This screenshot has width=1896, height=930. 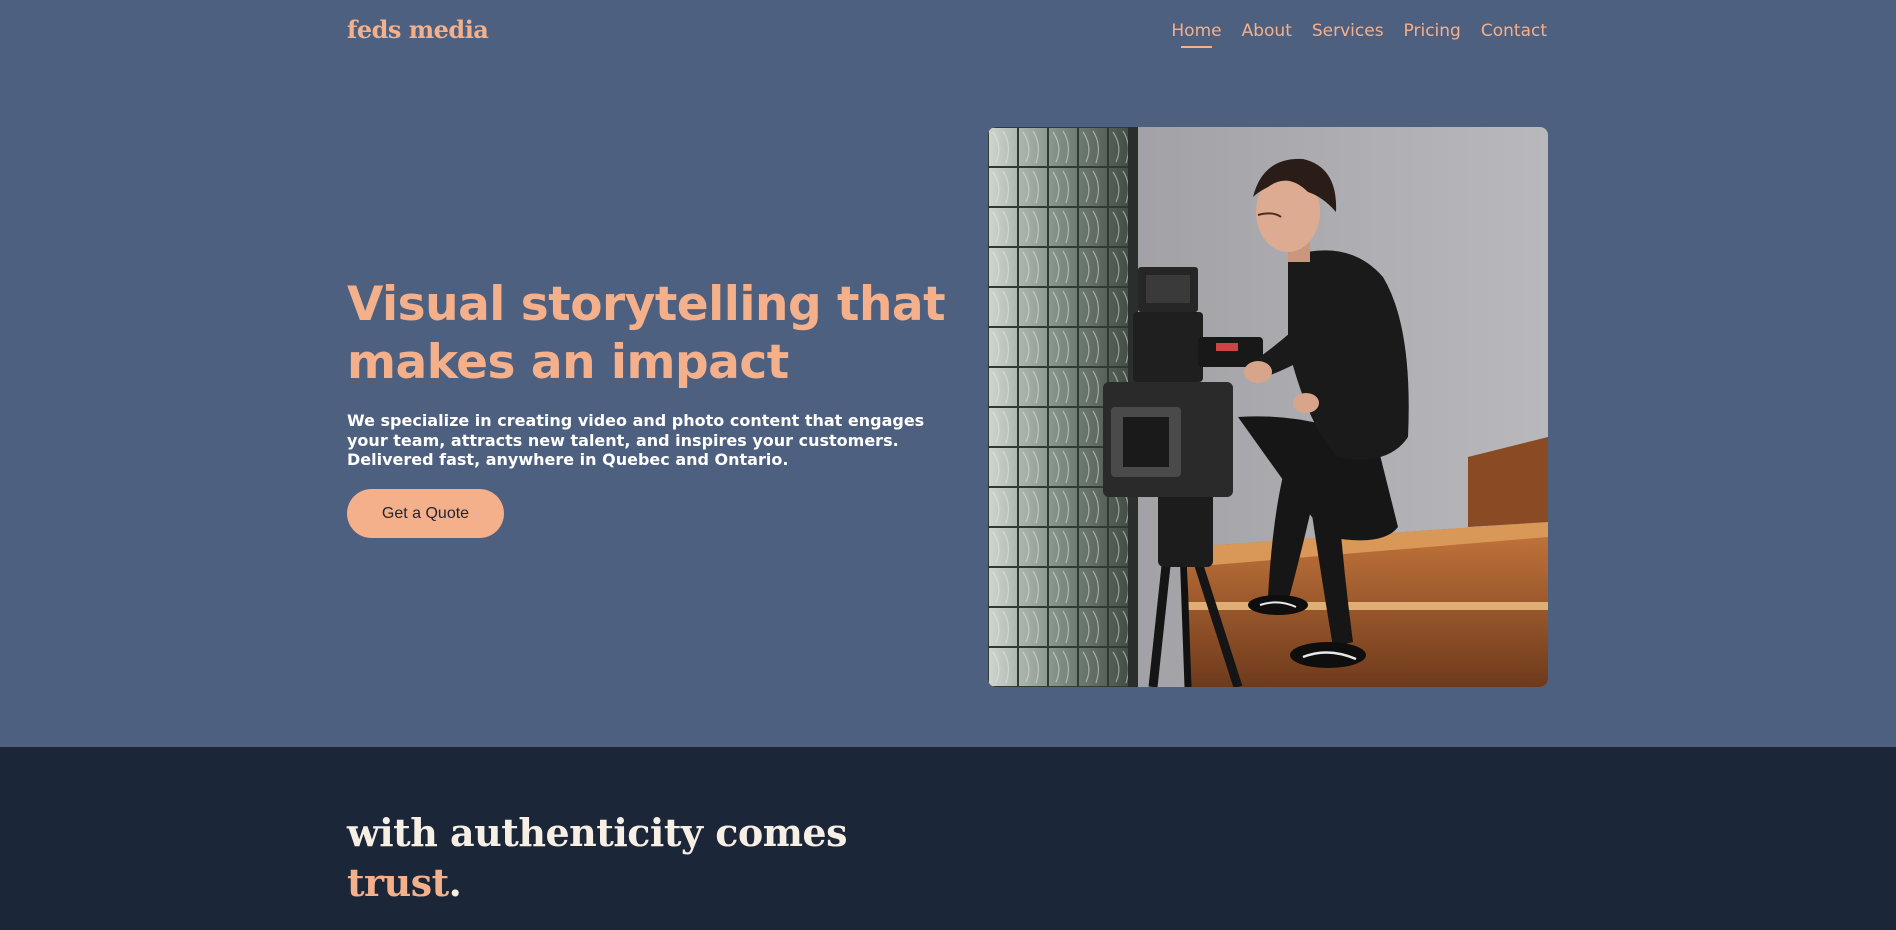 I want to click on nav-home: Home, so click(x=1196, y=34).